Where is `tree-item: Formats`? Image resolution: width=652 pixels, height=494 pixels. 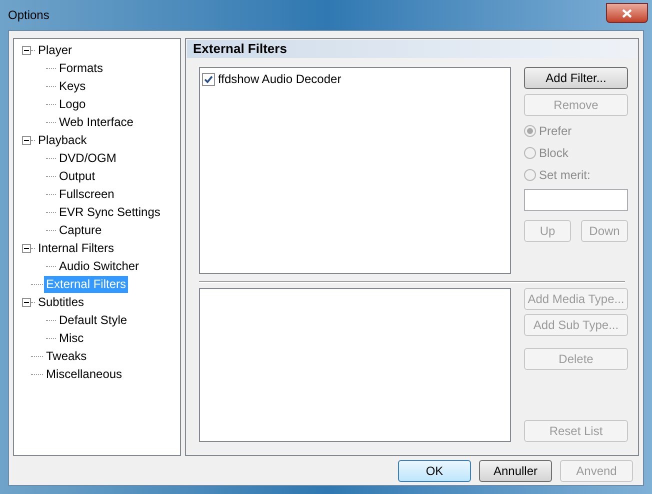
tree-item: Formats is located at coordinates (81, 68).